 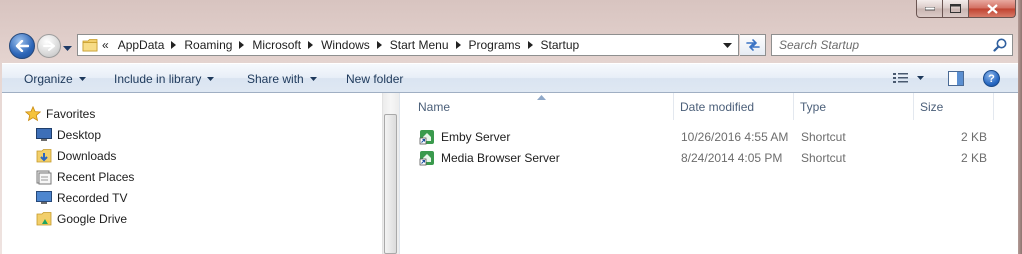 I want to click on breadcrumb-windows: Windows, so click(x=353, y=45).